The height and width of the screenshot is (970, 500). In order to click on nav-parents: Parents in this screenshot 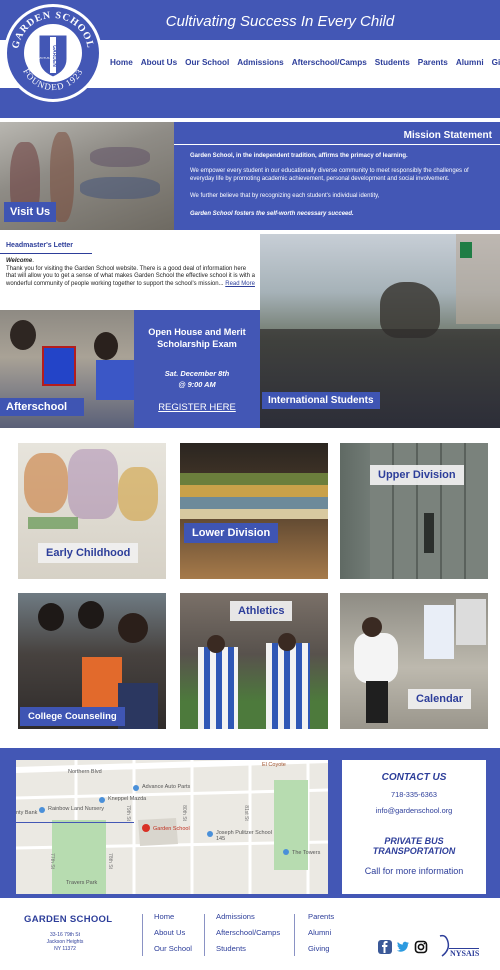, I will do `click(433, 62)`.